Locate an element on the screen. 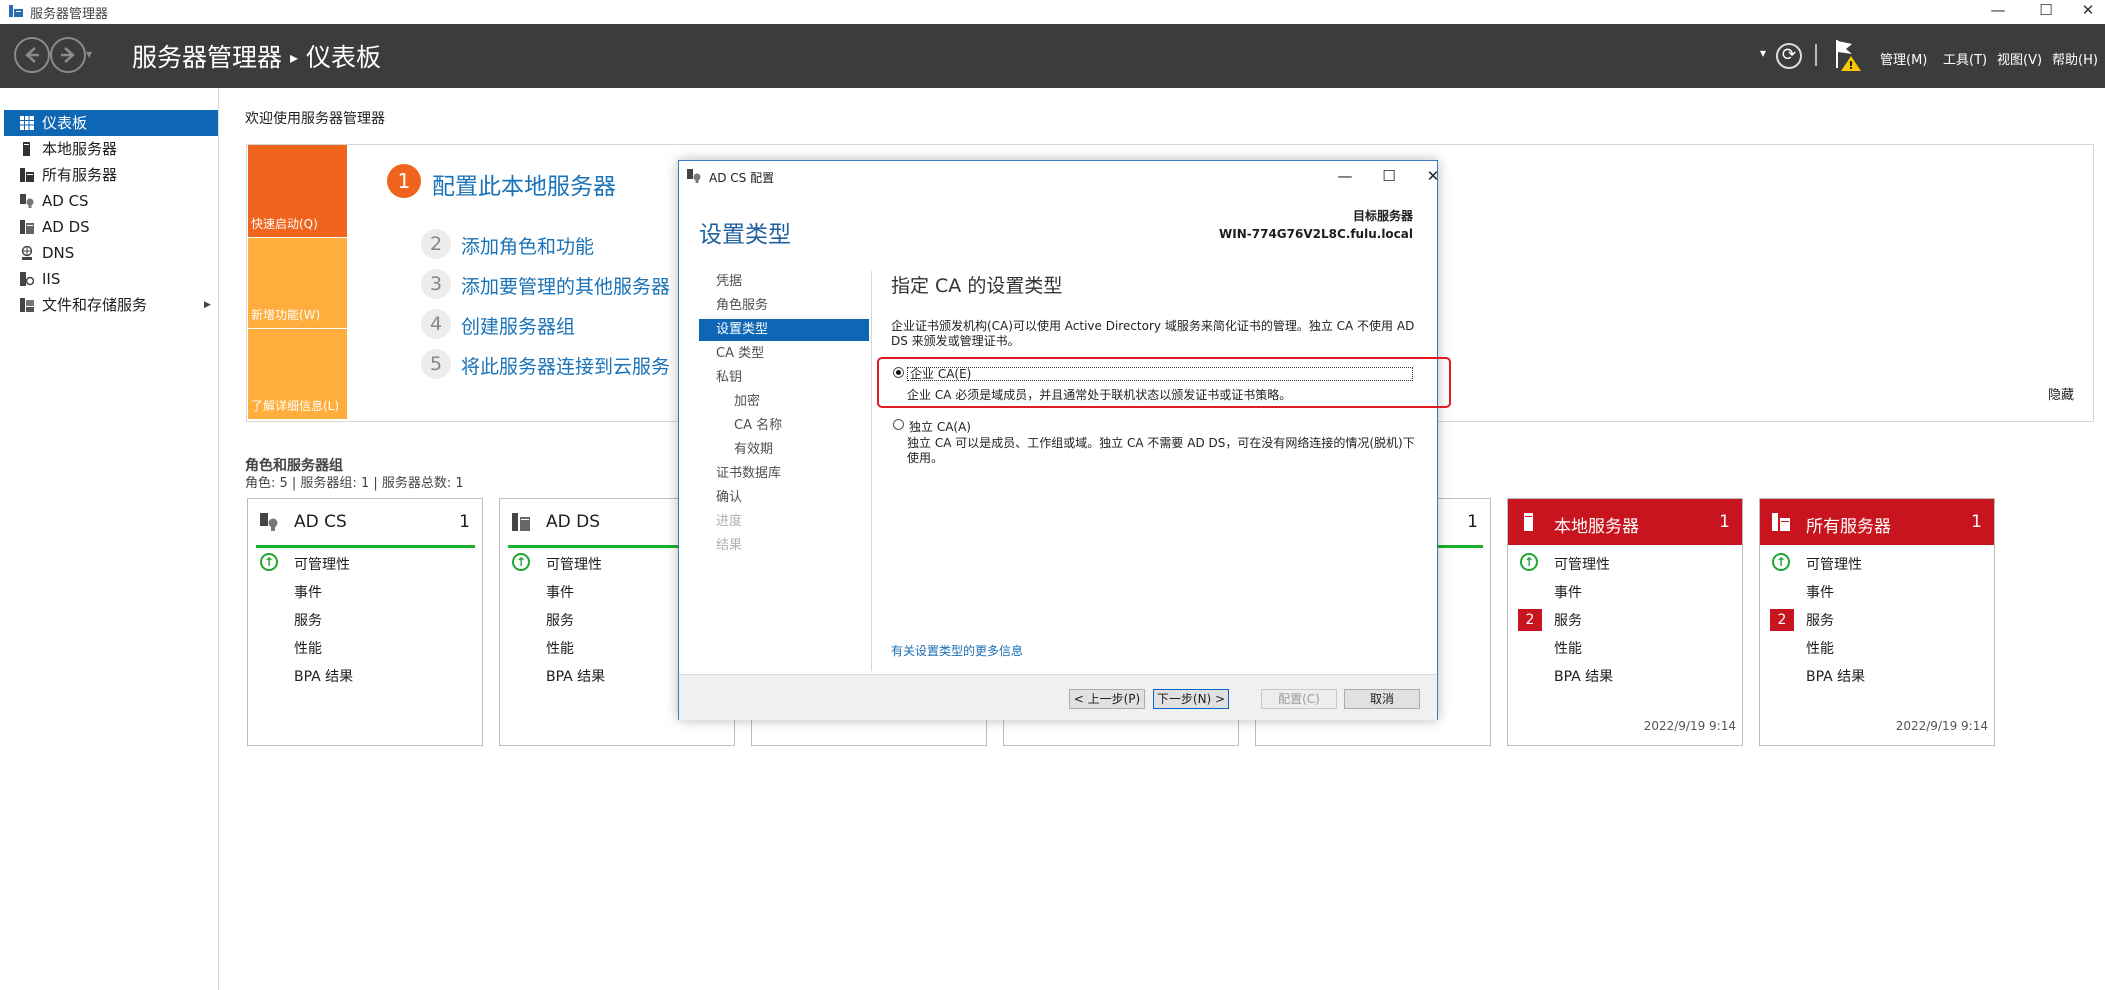 The height and width of the screenshot is (990, 2105). sidebar-item-local-server: 本地服务器 is located at coordinates (111, 149).